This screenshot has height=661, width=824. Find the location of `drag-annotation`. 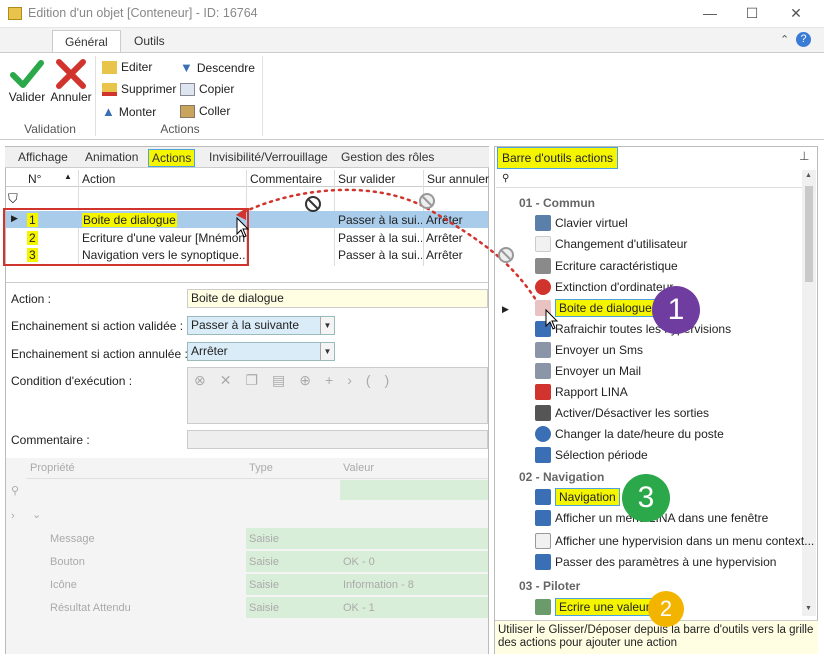

drag-annotation is located at coordinates (397, 259).